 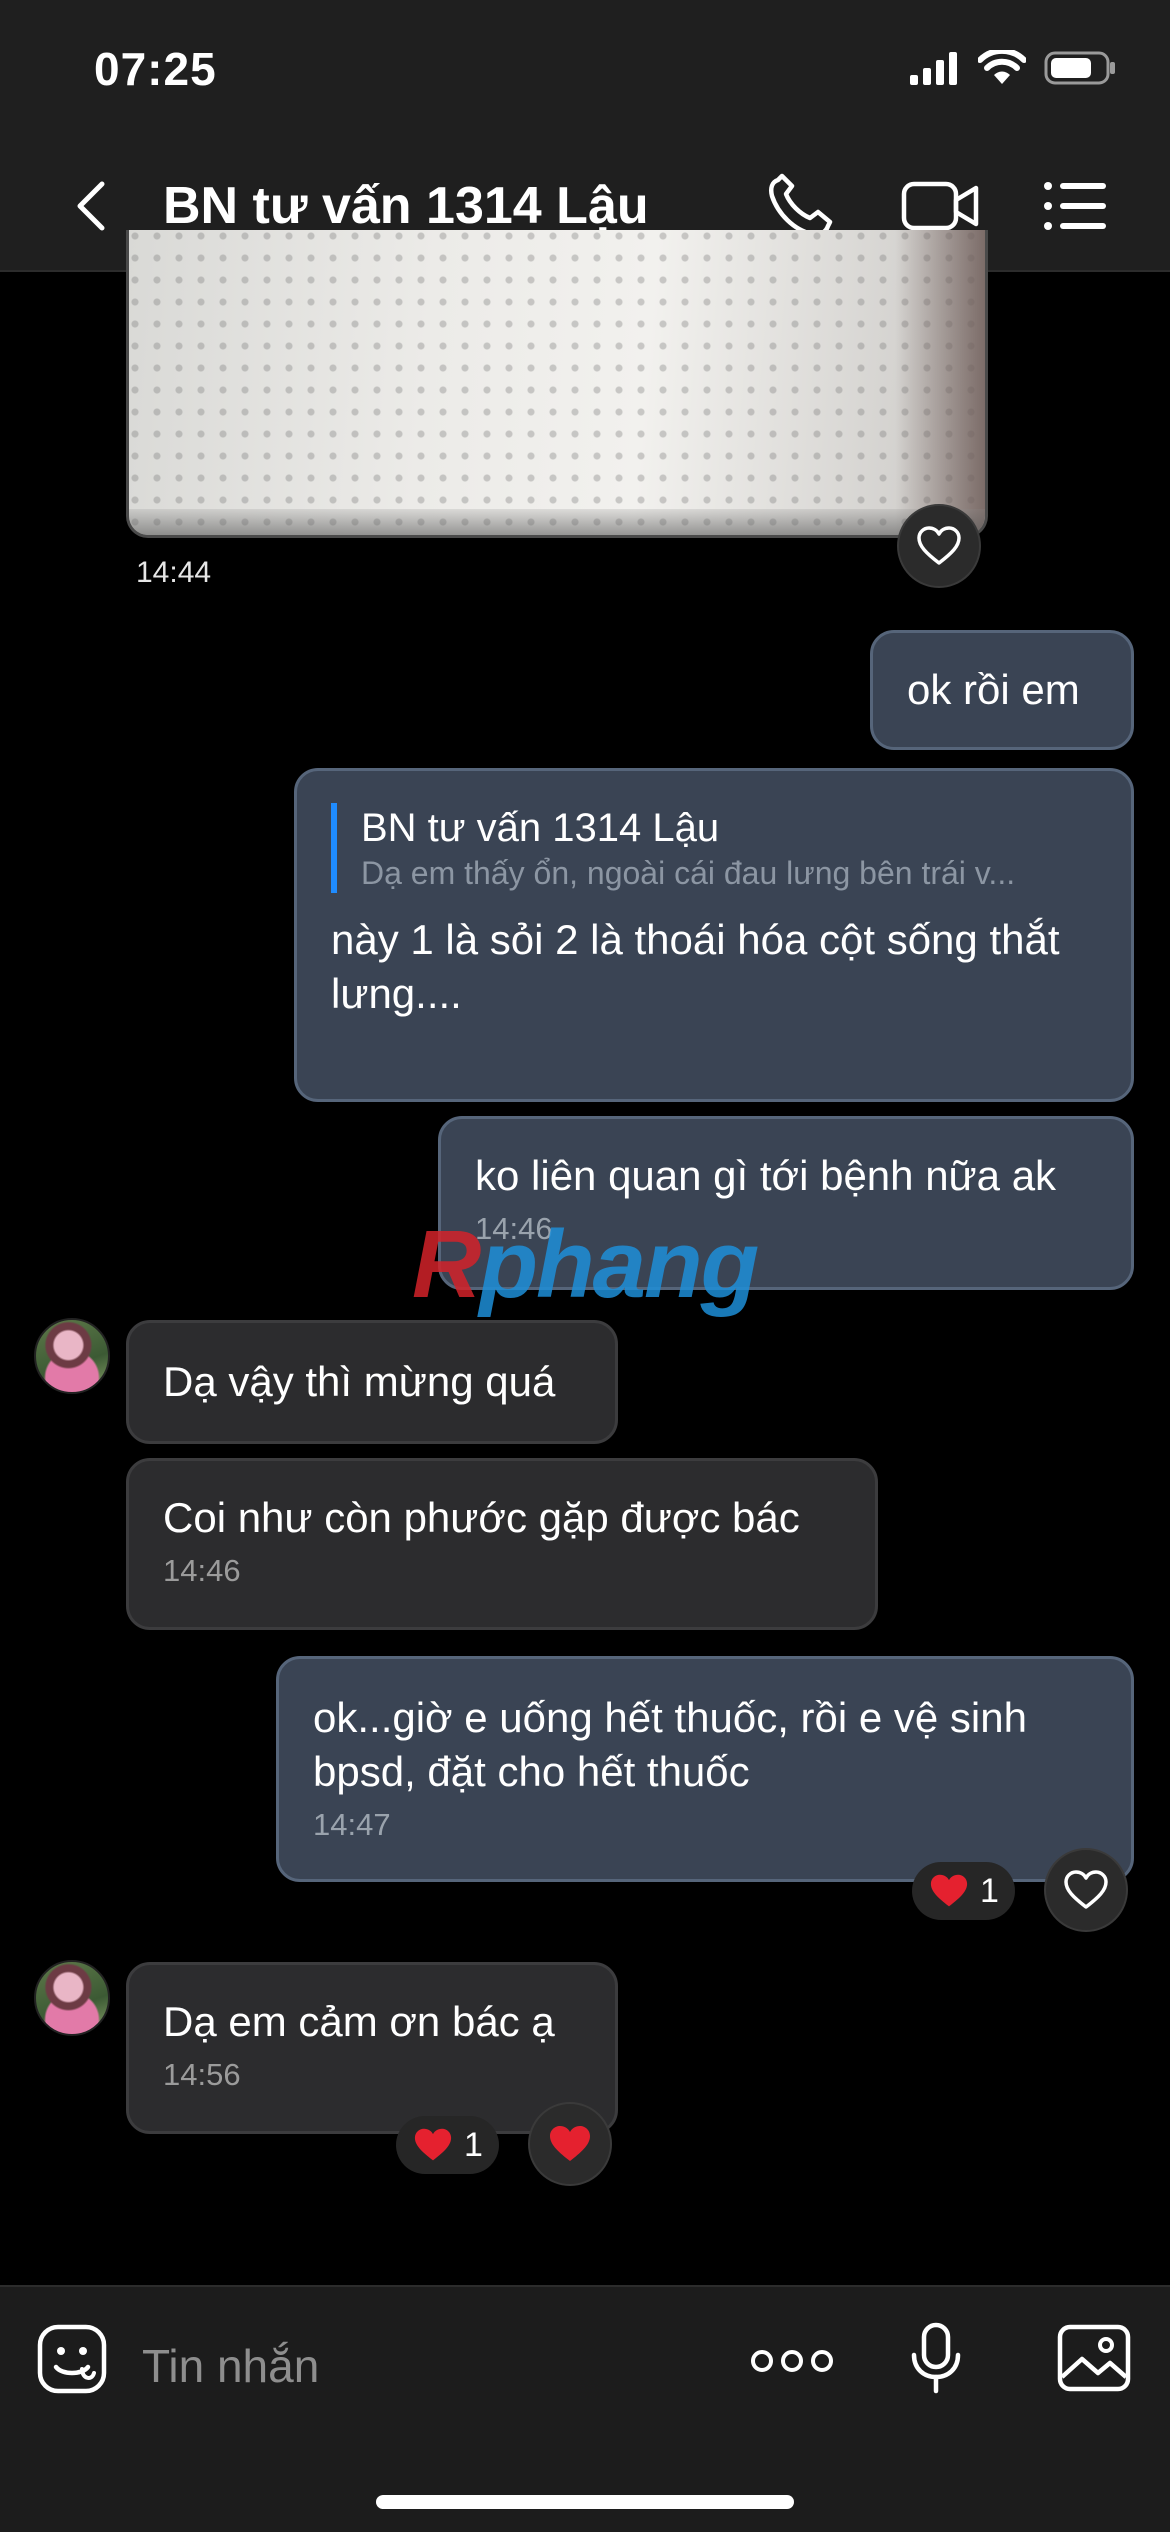 I want to click on cellular-signal-icon, so click(x=933, y=68).